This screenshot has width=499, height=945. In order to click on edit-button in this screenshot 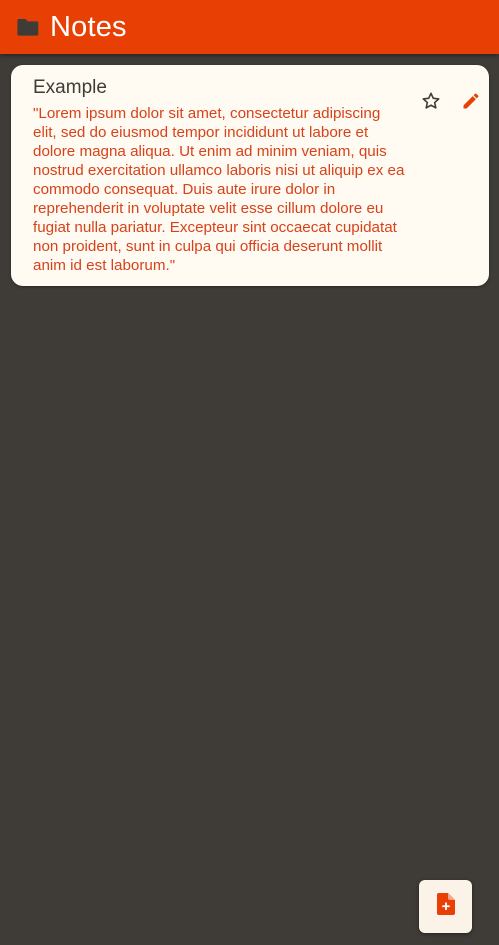, I will do `click(471, 103)`.